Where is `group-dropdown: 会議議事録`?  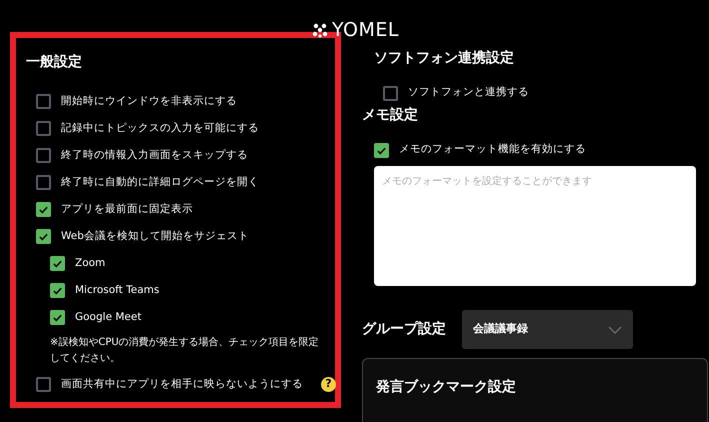 group-dropdown: 会議議事録 is located at coordinates (547, 329).